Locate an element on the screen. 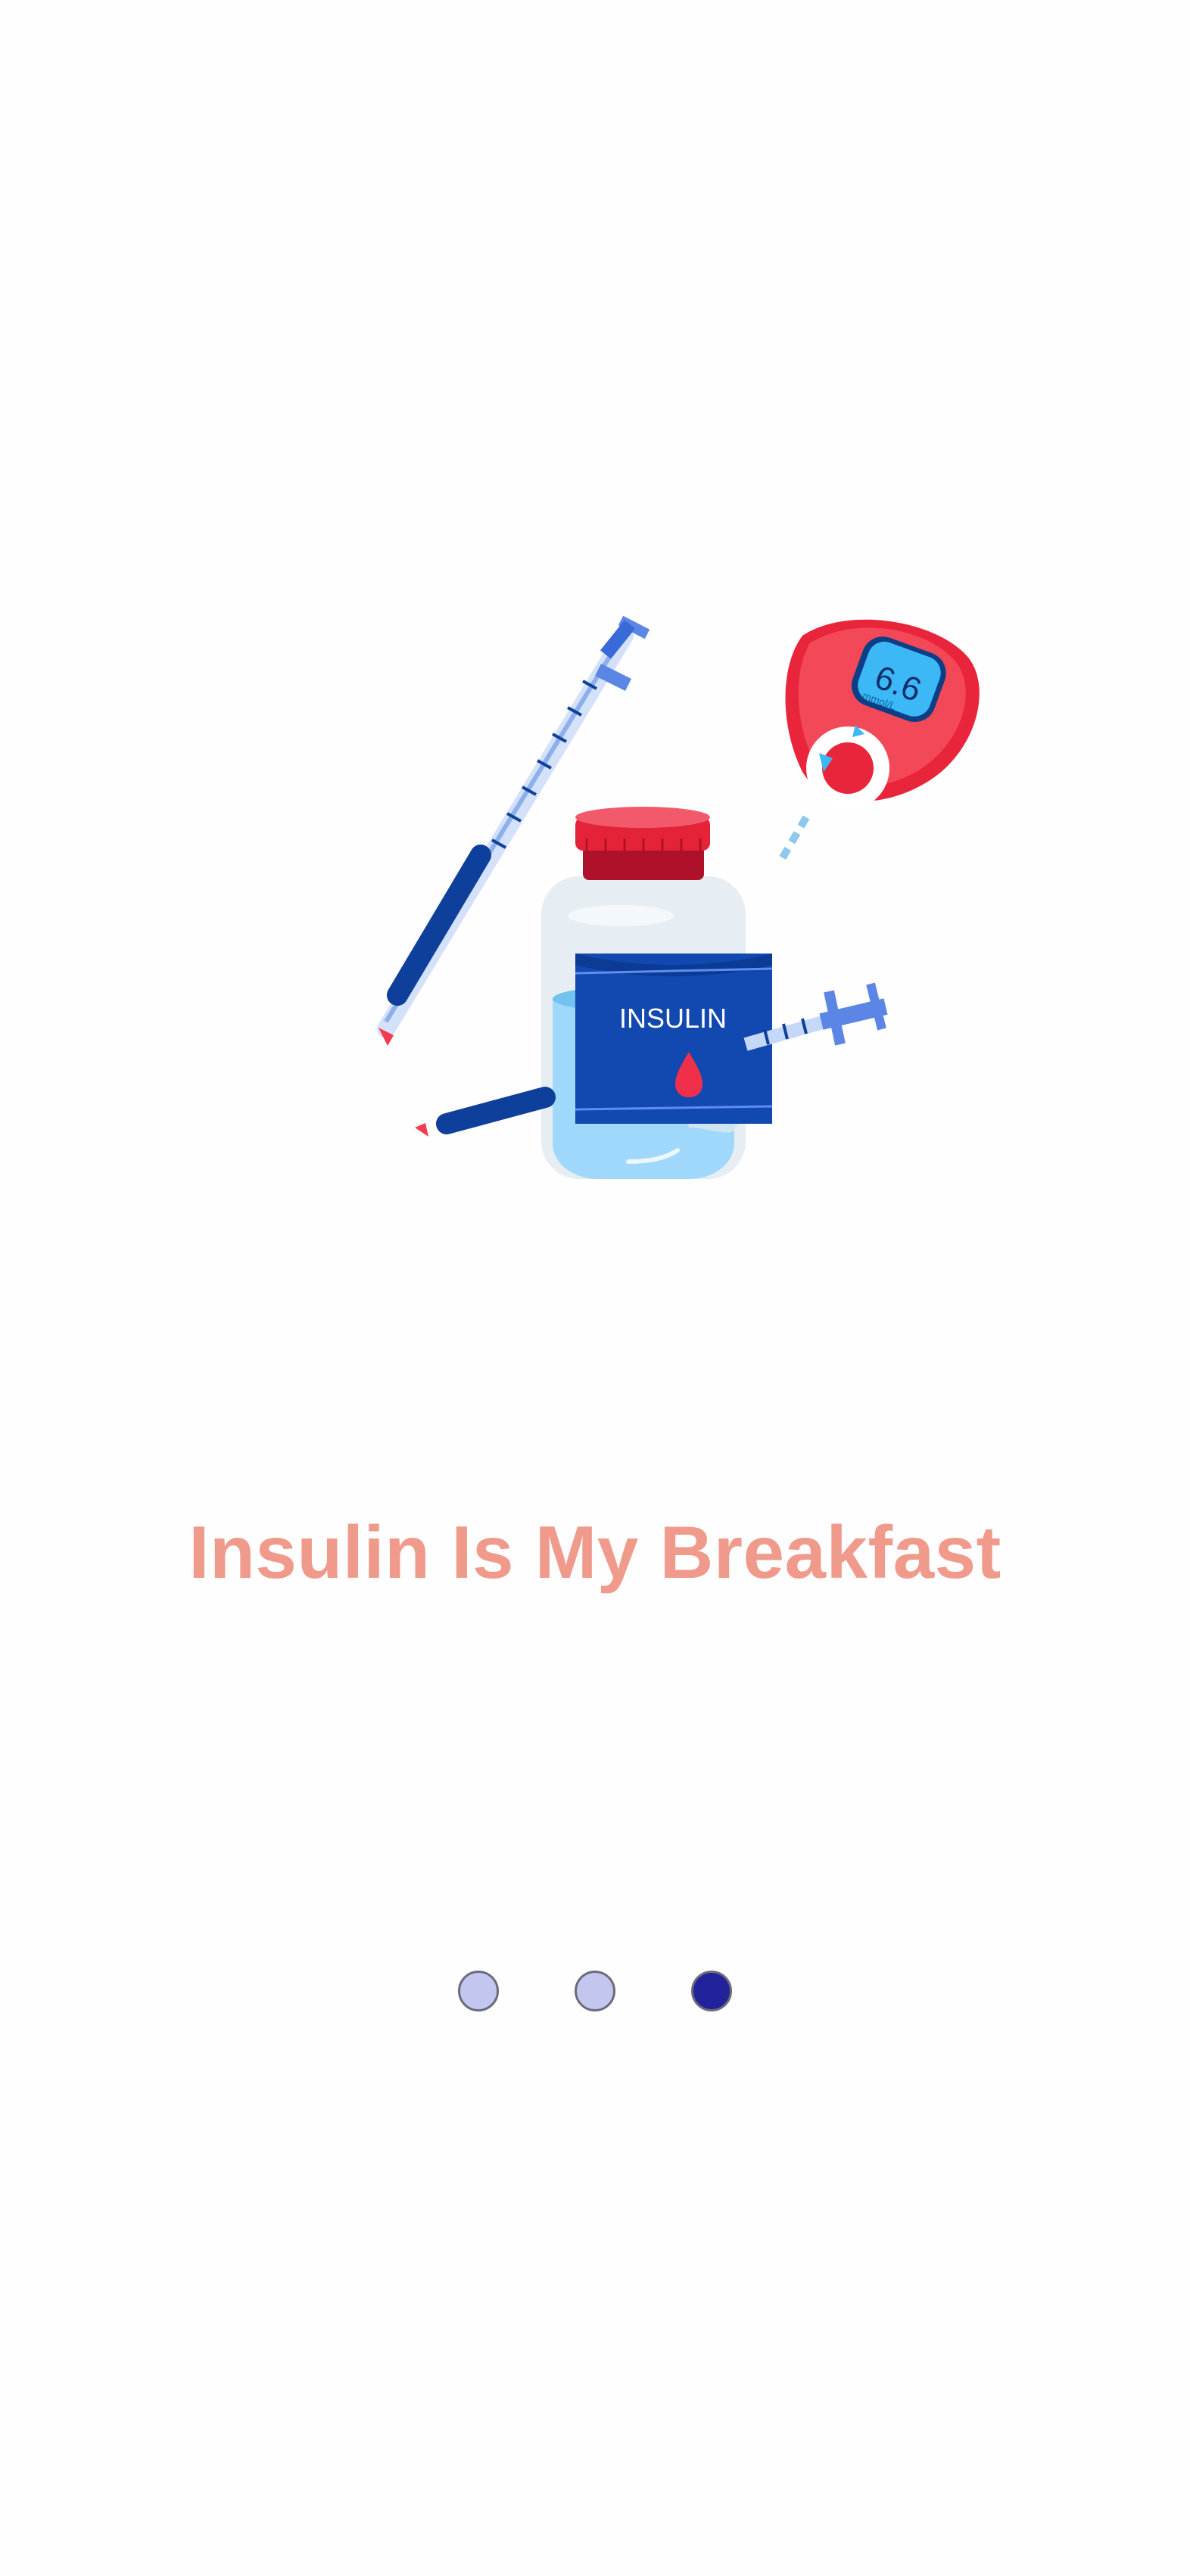 This screenshot has height=2576, width=1190. insulin-vial-icon: INSULIN is located at coordinates (657, 993).